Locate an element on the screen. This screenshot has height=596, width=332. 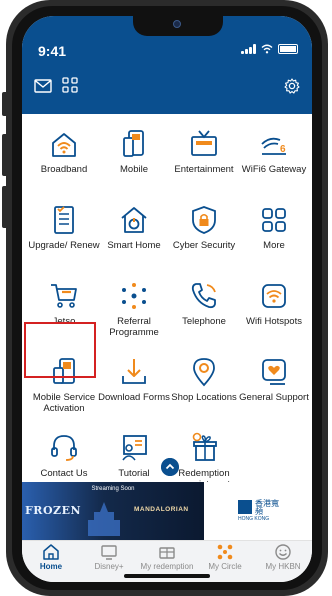
status-time: 9:41 is located at coordinates (52, 51).